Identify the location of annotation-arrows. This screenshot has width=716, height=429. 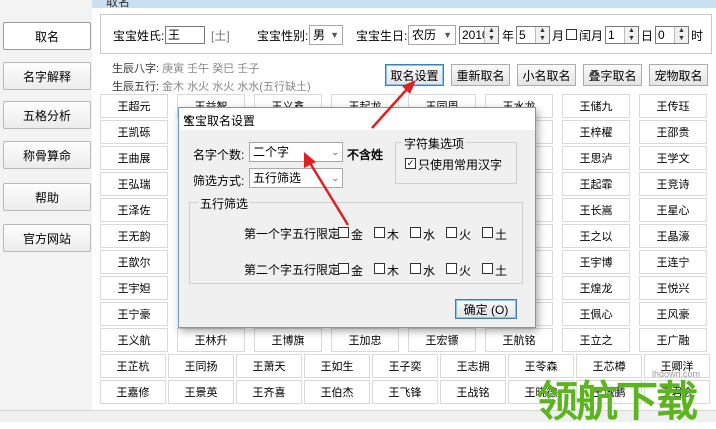
(360, 153).